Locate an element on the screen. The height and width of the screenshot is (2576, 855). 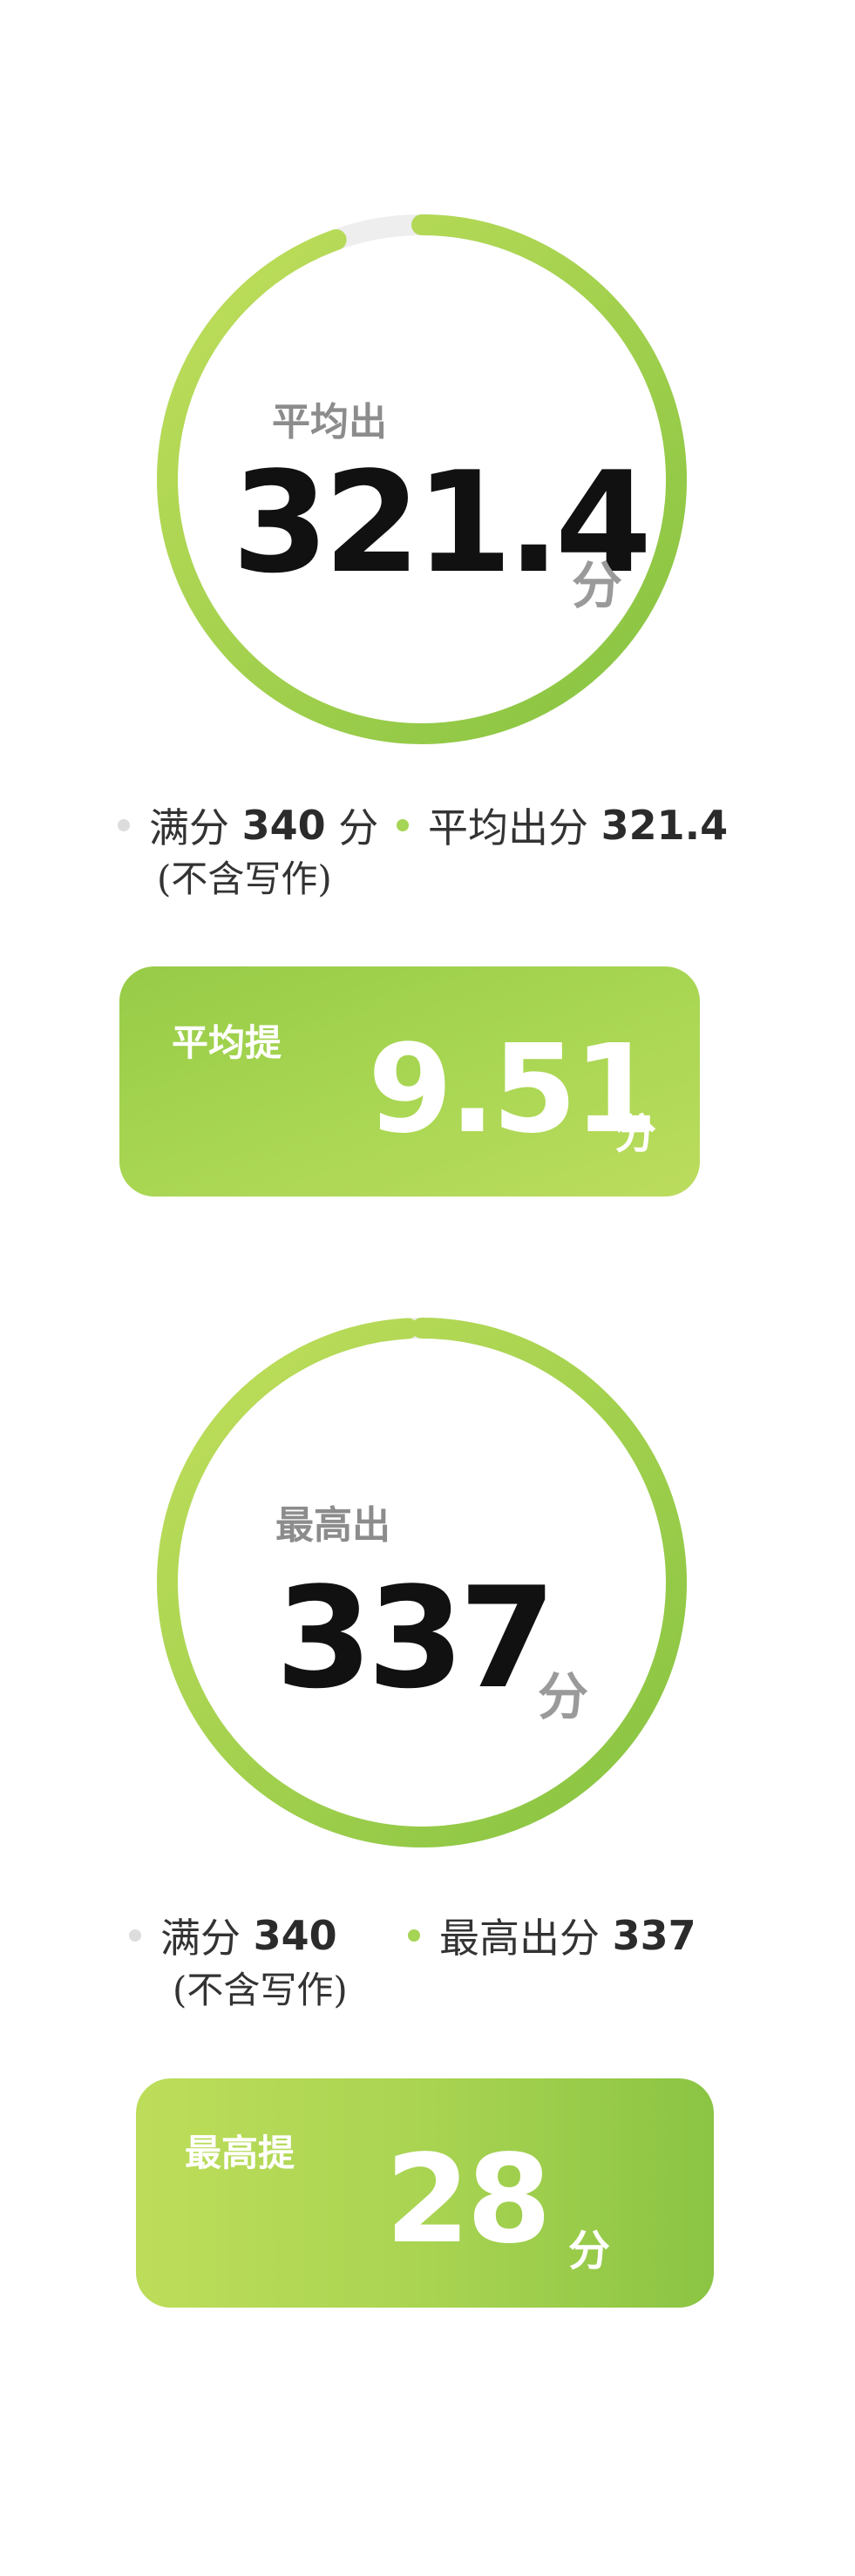
max-improvement-card: 最高提 28 分 is located at coordinates (425, 2193).